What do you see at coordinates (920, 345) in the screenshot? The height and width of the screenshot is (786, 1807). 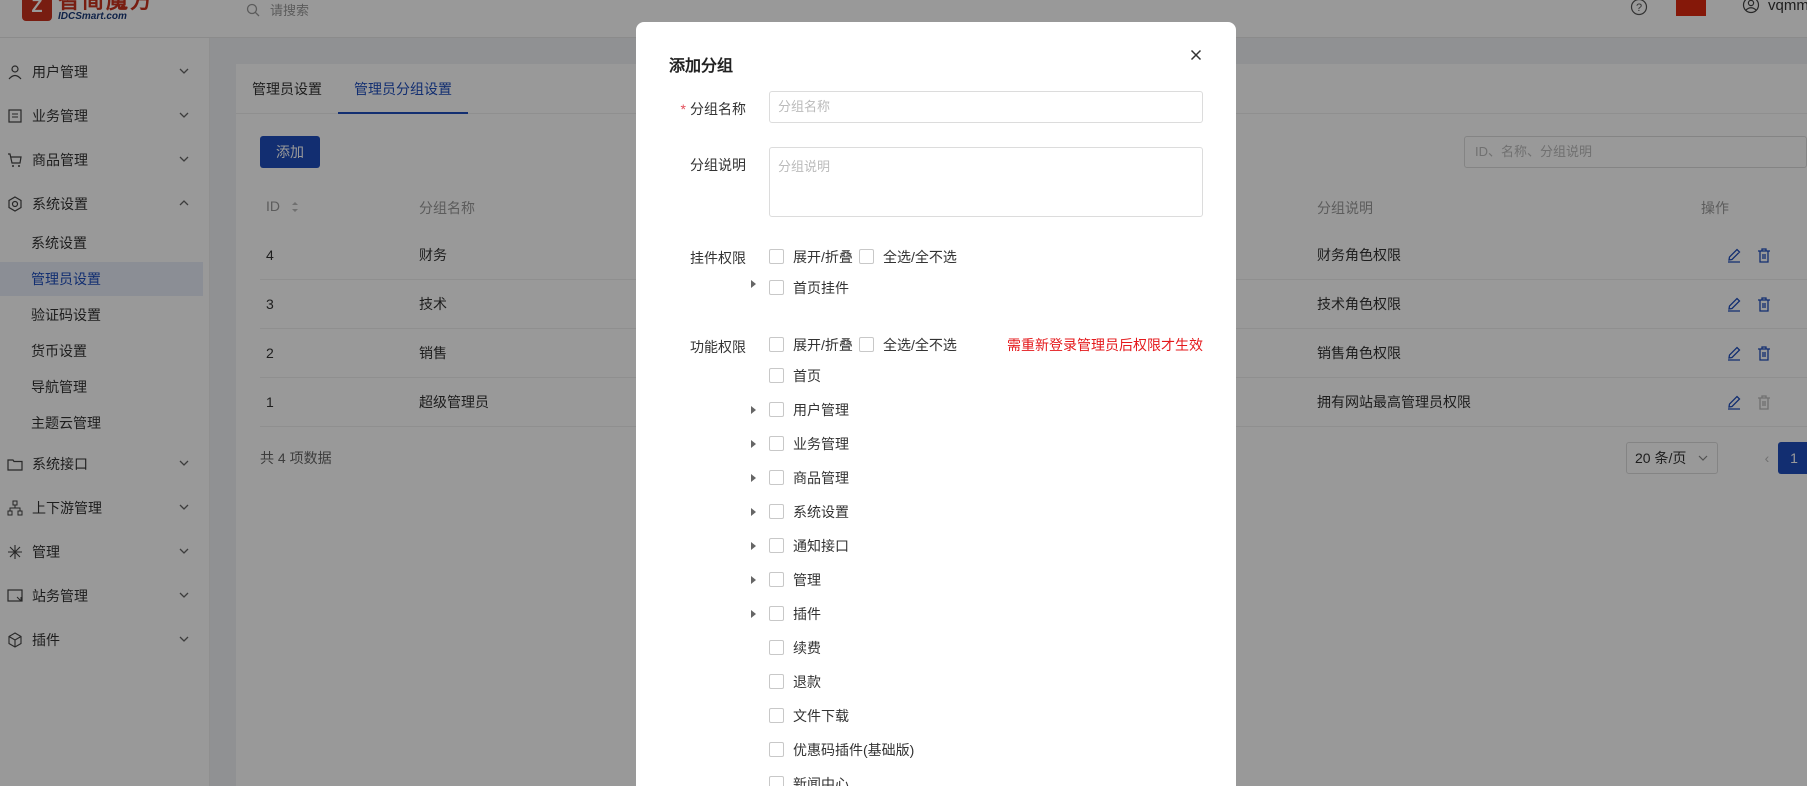 I see `func-select-all-label: 全选/全不选` at bounding box center [920, 345].